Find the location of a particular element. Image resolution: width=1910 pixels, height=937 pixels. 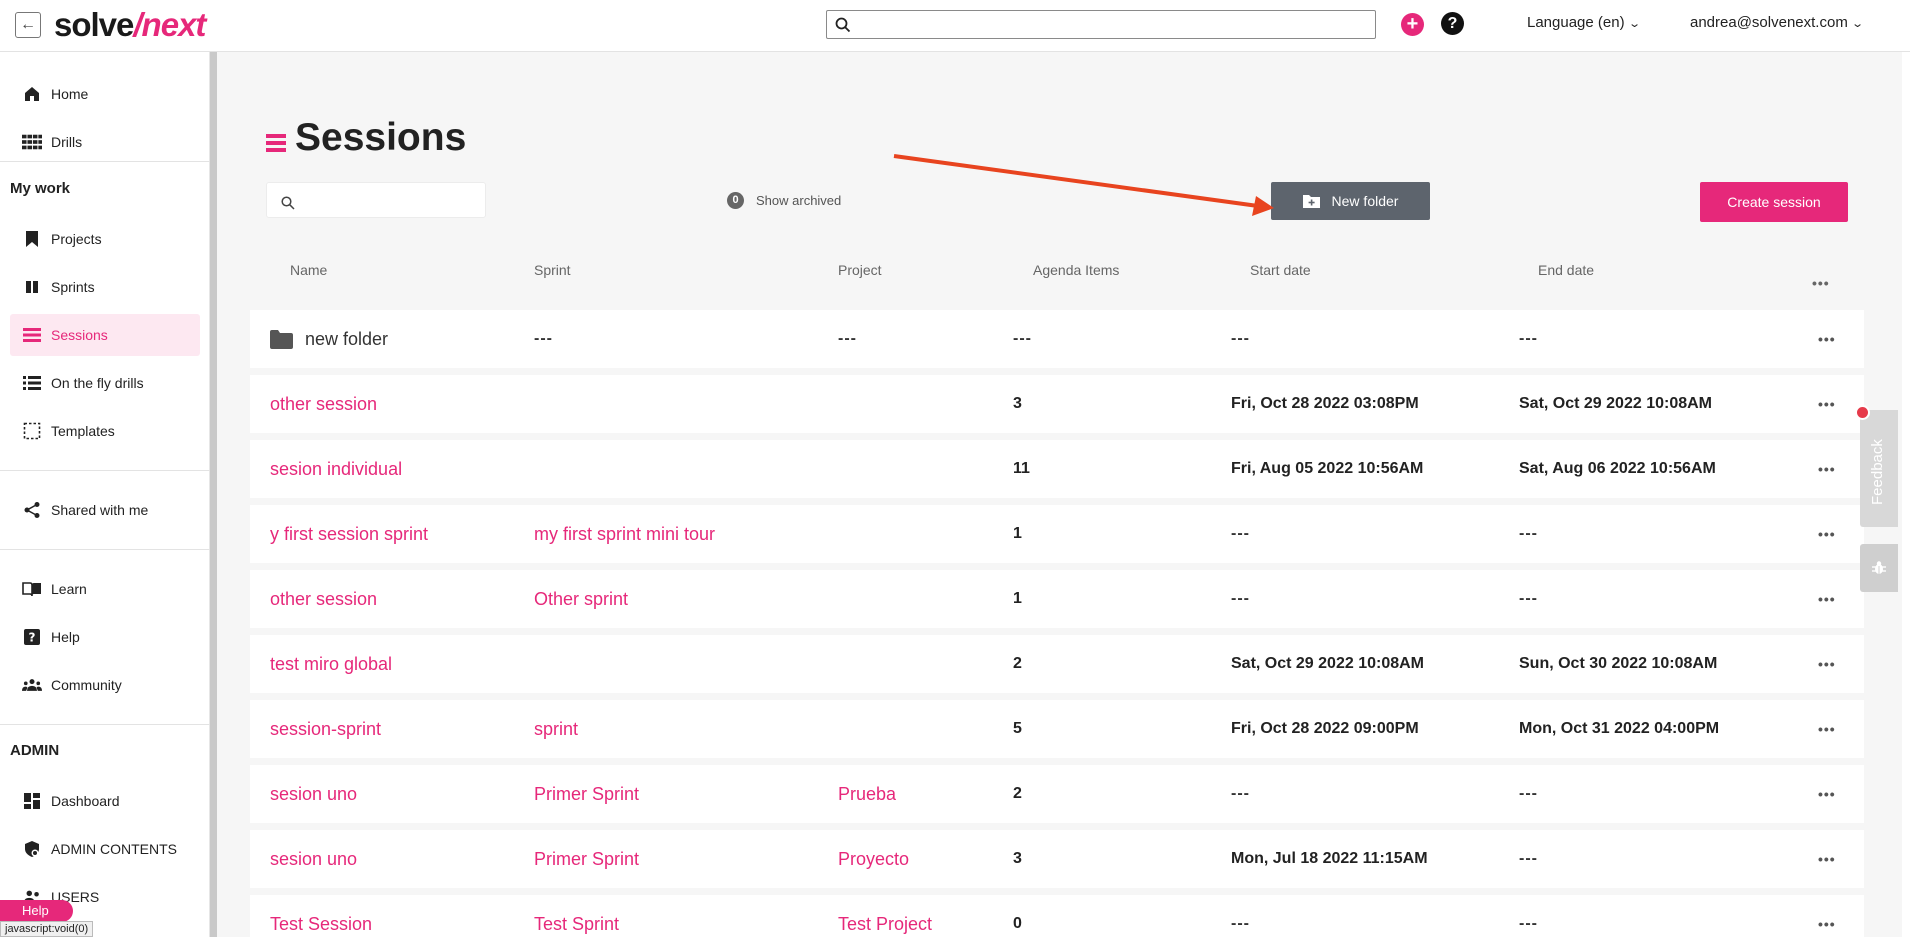

collapse-sidebar-button: ← is located at coordinates (28, 25).